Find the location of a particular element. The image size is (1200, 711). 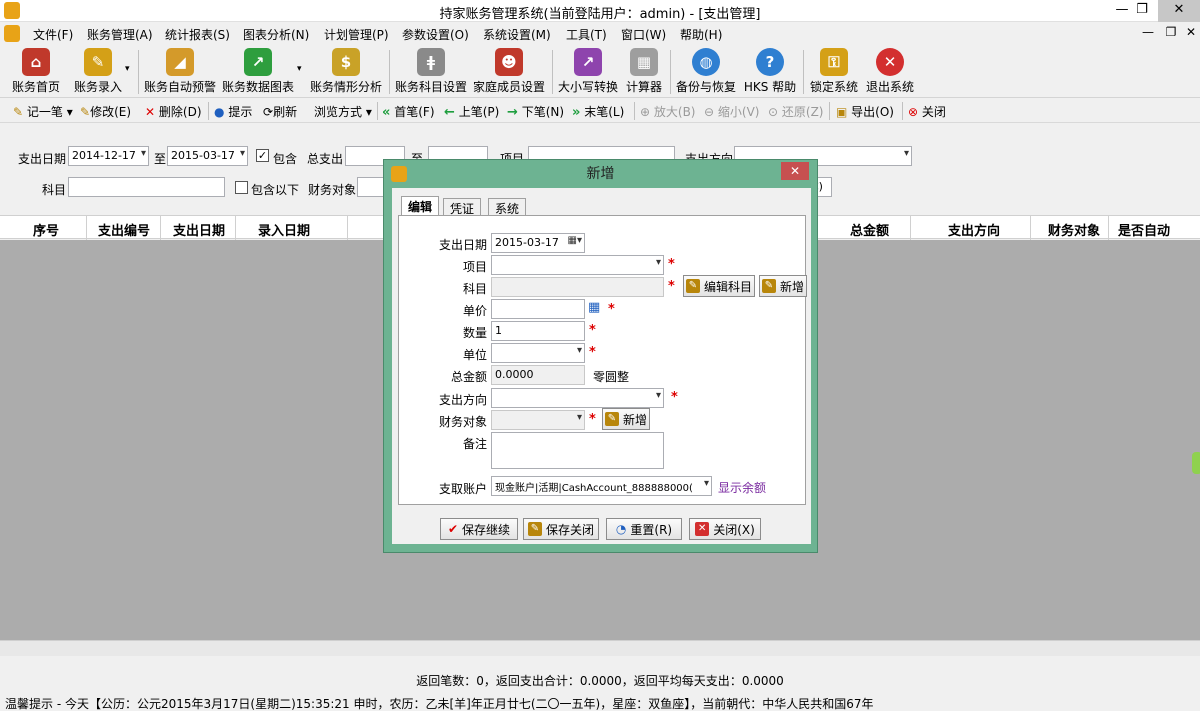

first-record-button: « 首笔(F) is located at coordinates (408, 111).